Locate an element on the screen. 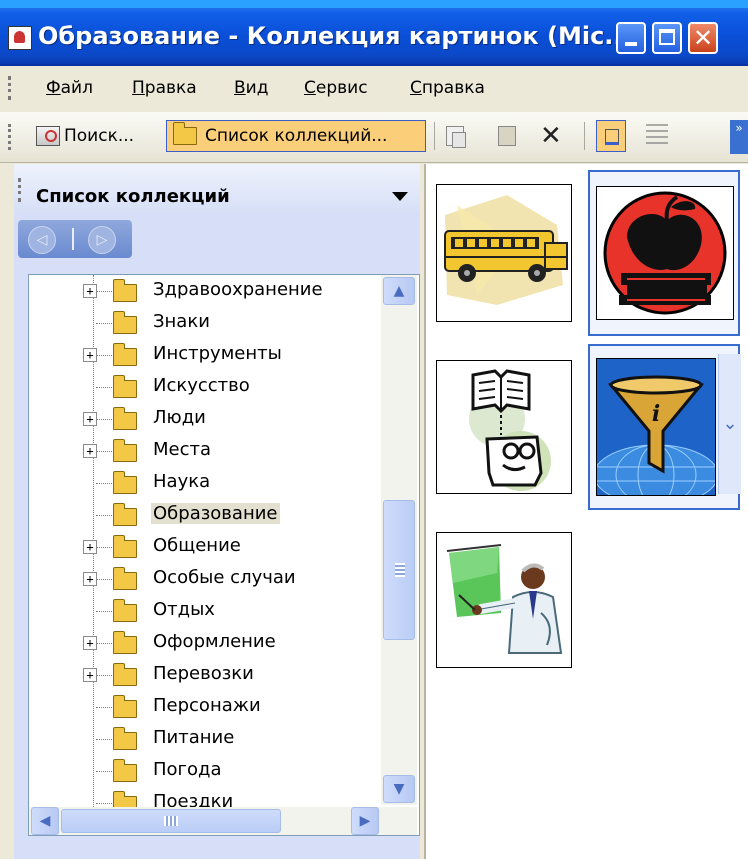 Image resolution: width=748 pixels, height=859 pixels. apple-books-clipart is located at coordinates (665, 253).